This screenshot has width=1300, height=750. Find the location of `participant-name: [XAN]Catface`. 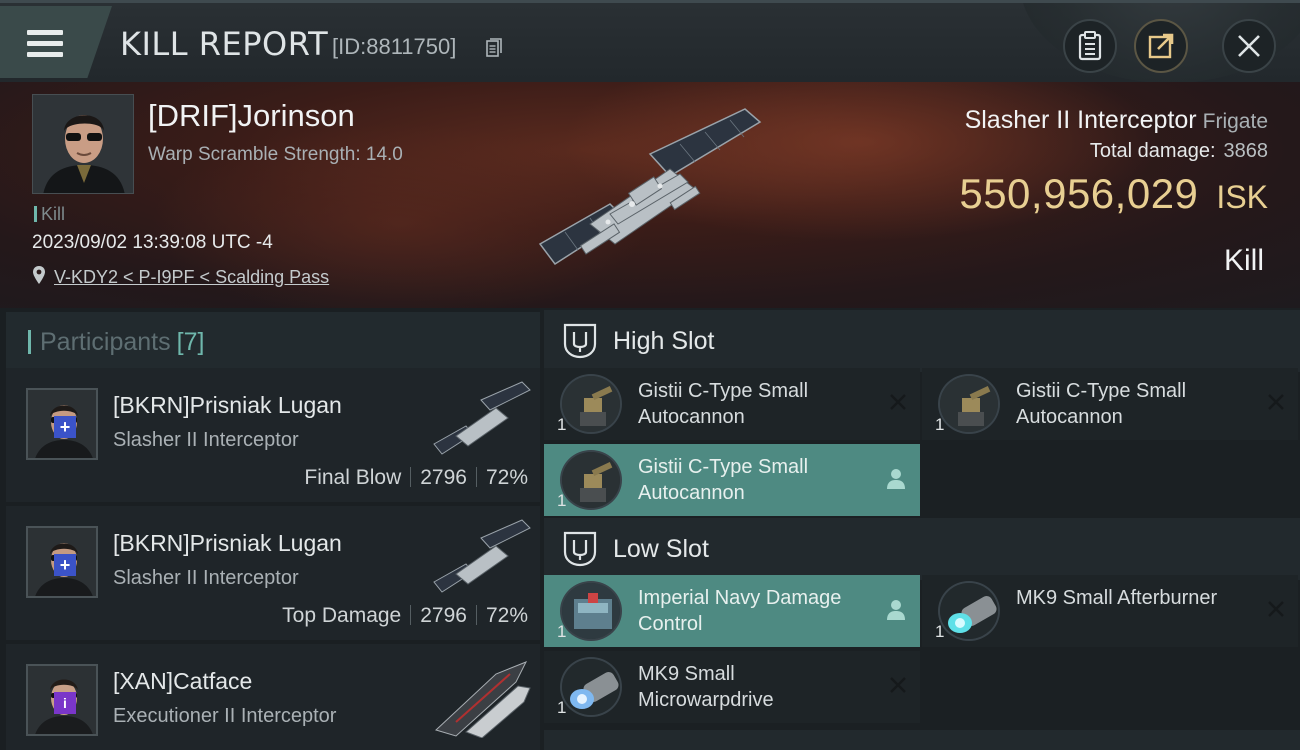

participant-name: [XAN]Catface is located at coordinates (182, 681).